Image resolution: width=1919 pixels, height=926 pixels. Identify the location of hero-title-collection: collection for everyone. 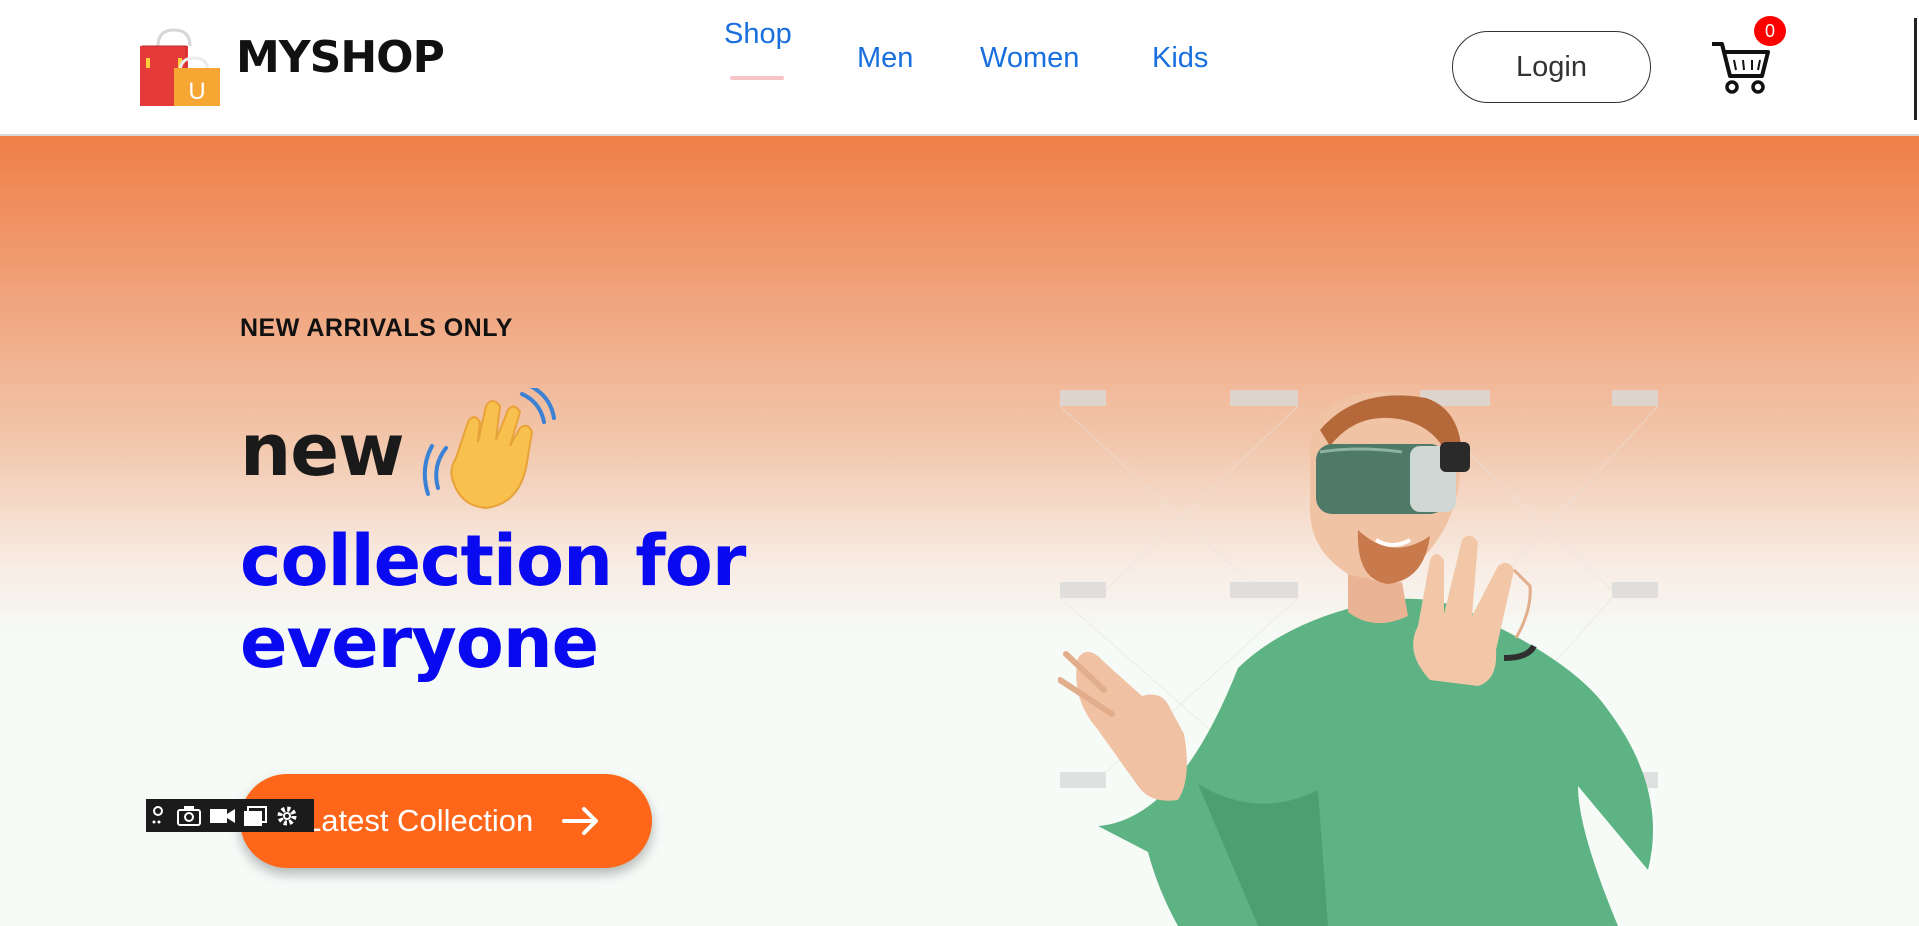
(493, 602).